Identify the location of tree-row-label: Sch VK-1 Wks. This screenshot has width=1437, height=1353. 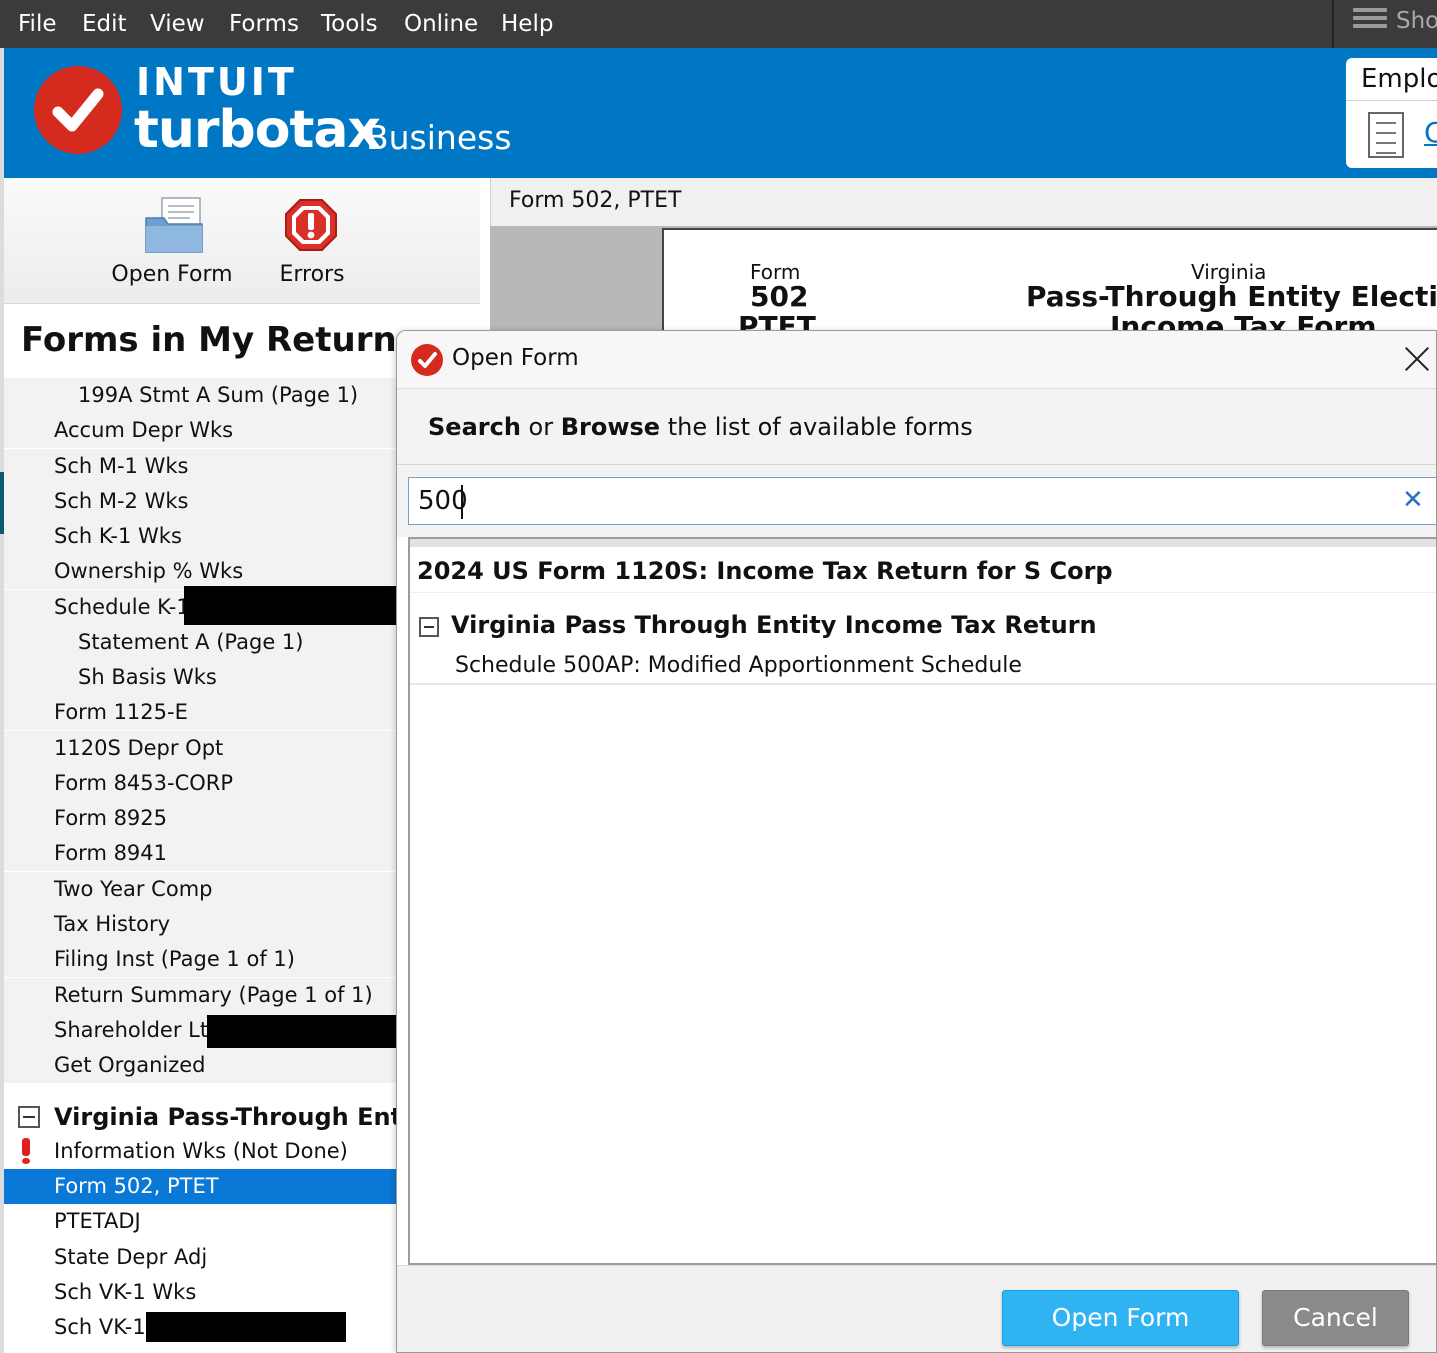
(125, 1292).